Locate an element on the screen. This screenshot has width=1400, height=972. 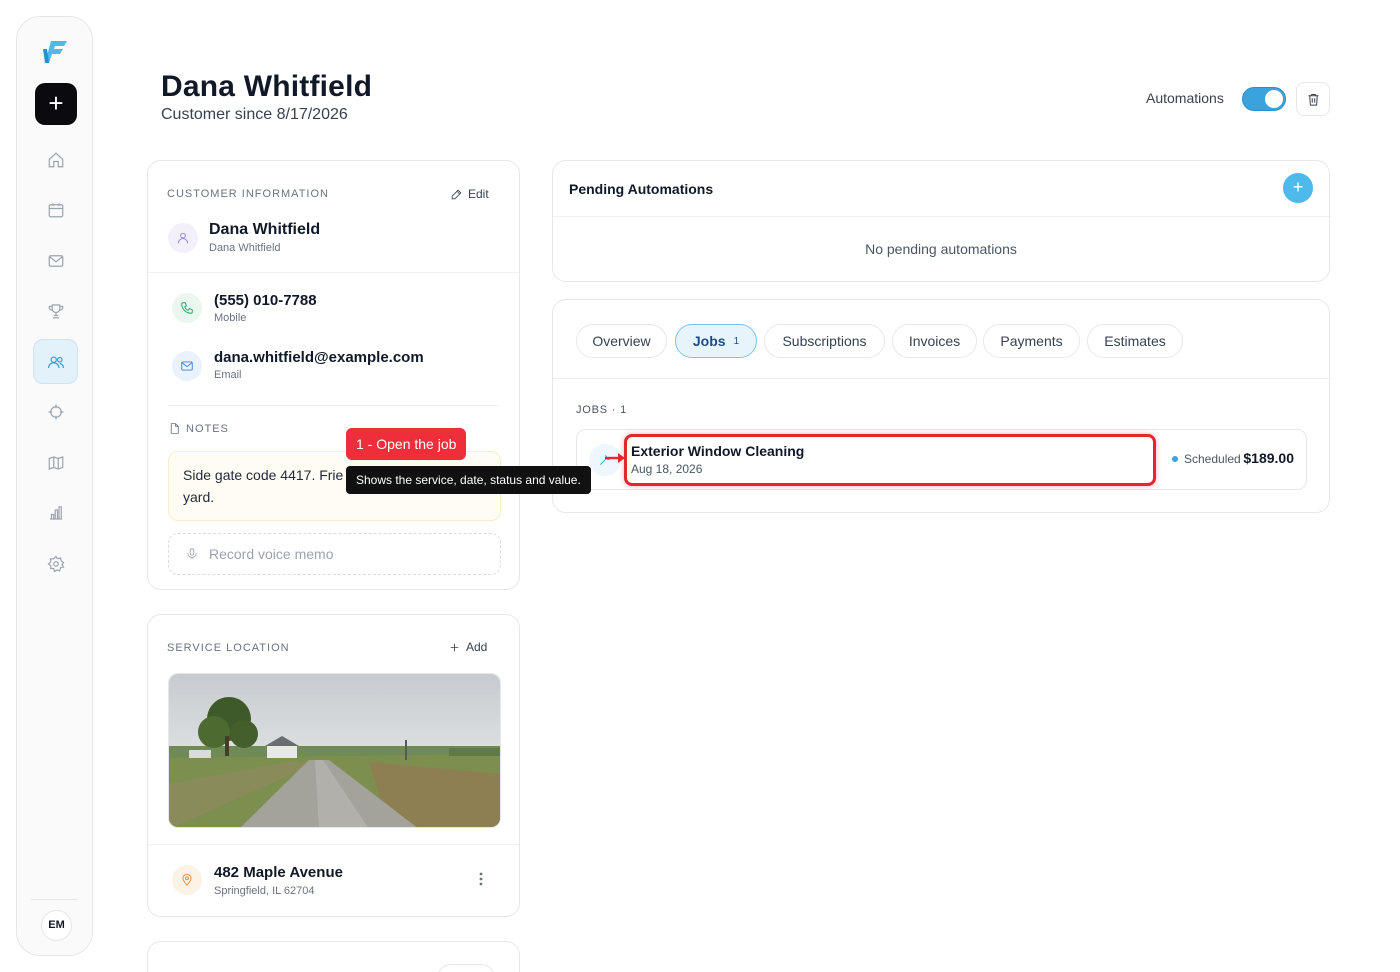
customer-info-label: CUSTOMER INFORMATION is located at coordinates (248, 194).